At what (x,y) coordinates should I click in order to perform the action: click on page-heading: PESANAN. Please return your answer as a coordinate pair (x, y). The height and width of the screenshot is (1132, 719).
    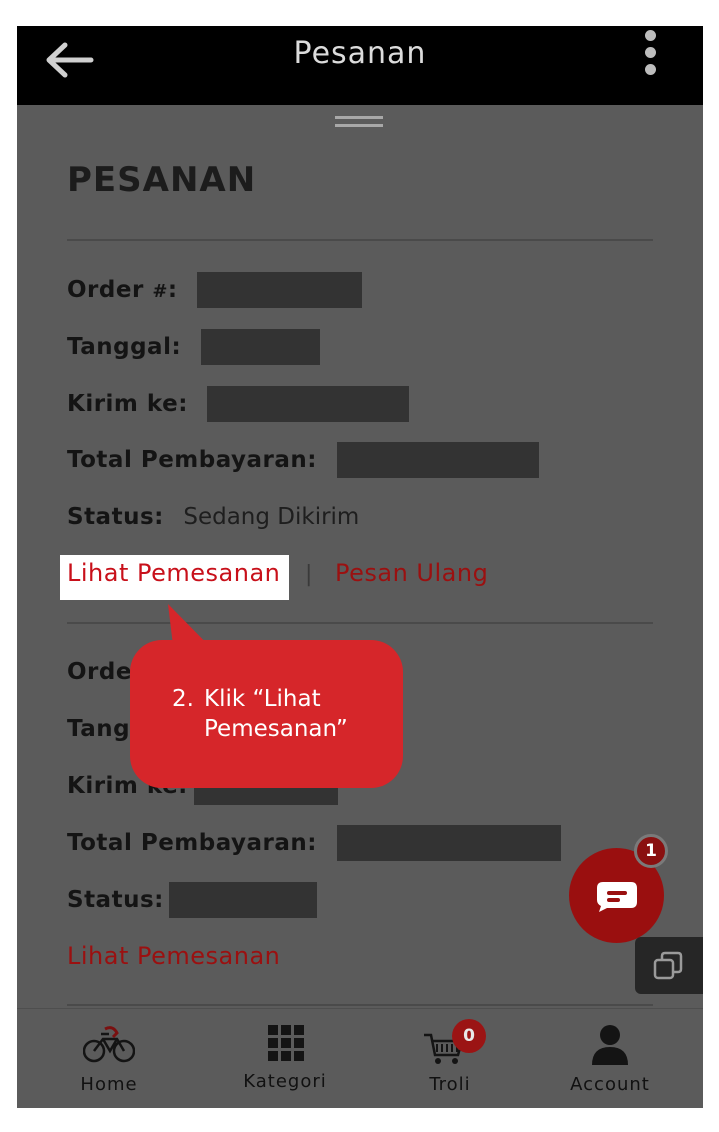
    Looking at the image, I should click on (162, 180).